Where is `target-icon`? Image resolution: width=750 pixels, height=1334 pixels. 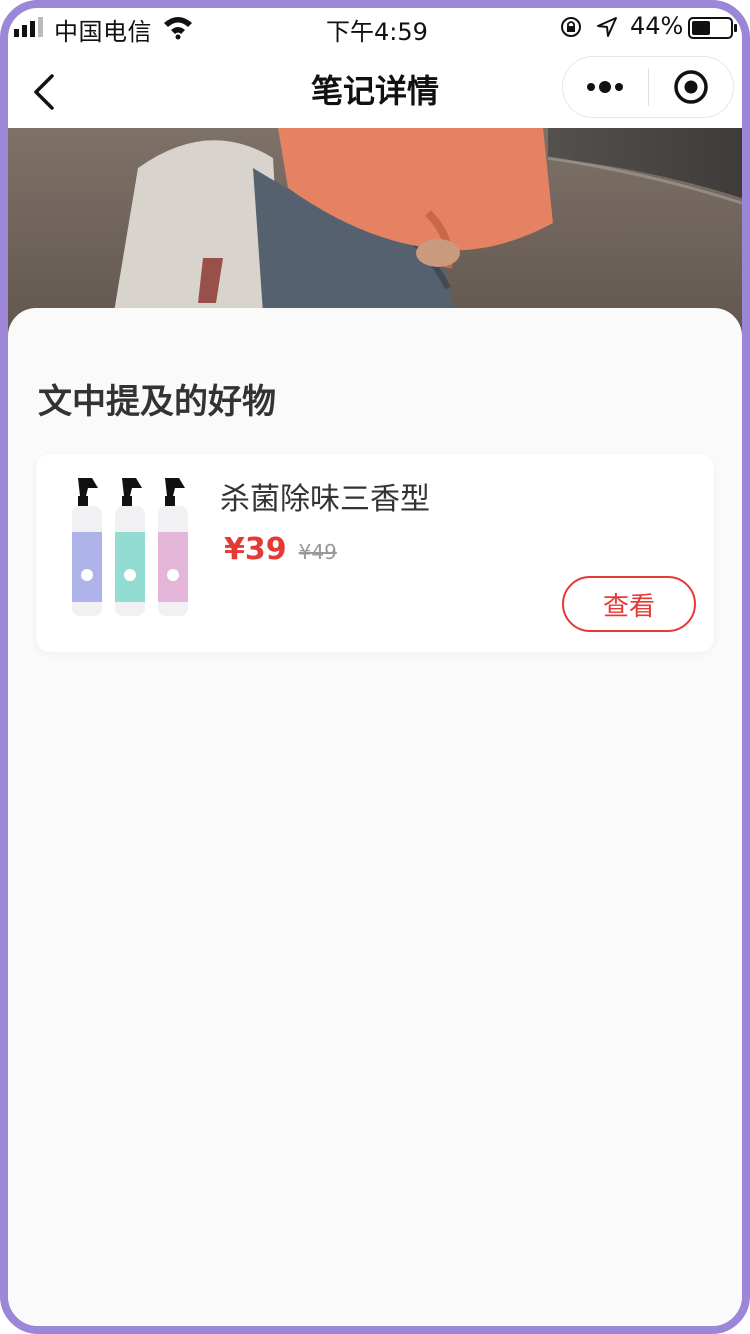
target-icon is located at coordinates (691, 87).